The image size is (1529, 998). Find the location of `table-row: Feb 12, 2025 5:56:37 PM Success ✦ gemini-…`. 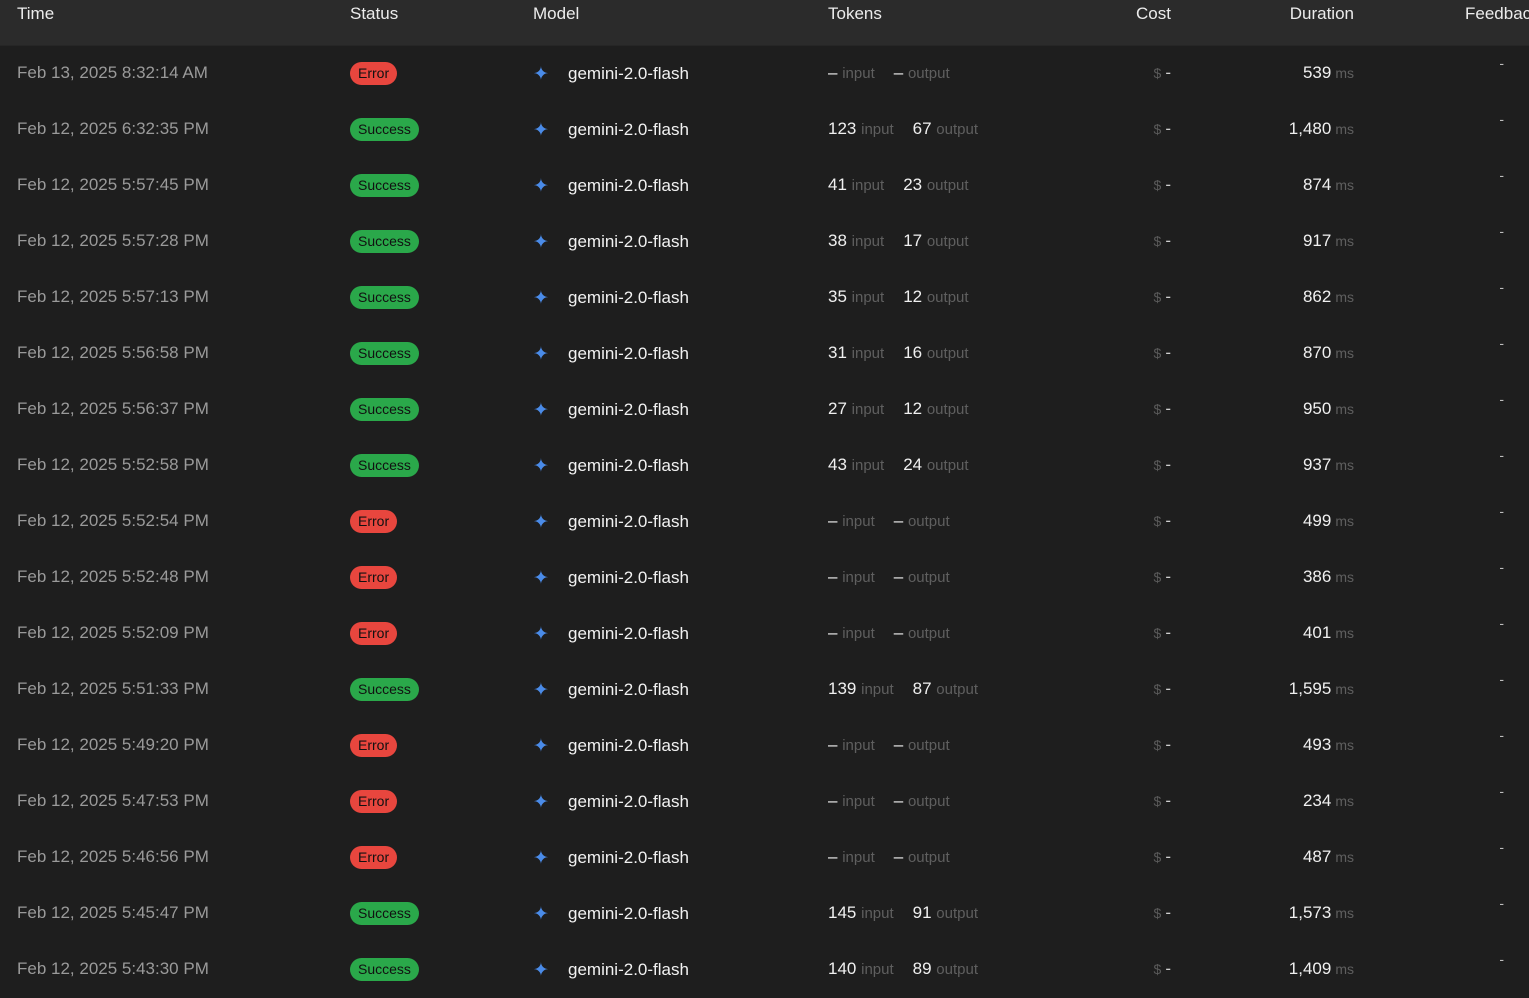

table-row: Feb 12, 2025 5:56:37 PM Success ✦ gemini-… is located at coordinates (764, 410).